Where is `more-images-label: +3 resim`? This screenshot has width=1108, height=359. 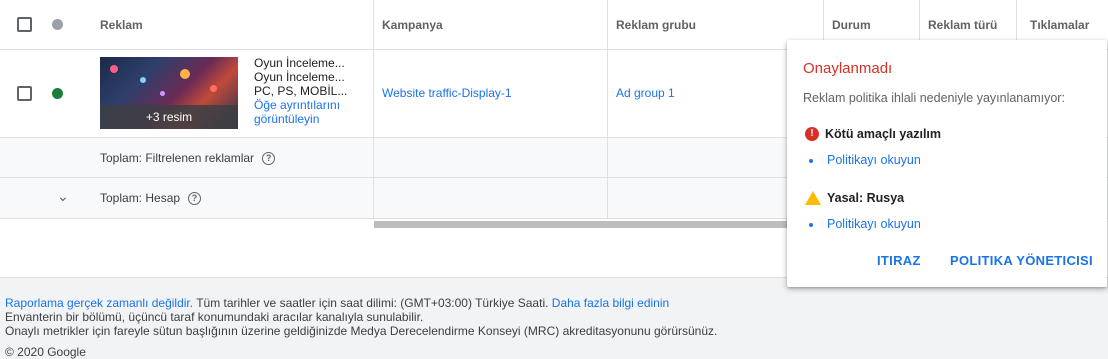
more-images-label: +3 resim is located at coordinates (169, 117).